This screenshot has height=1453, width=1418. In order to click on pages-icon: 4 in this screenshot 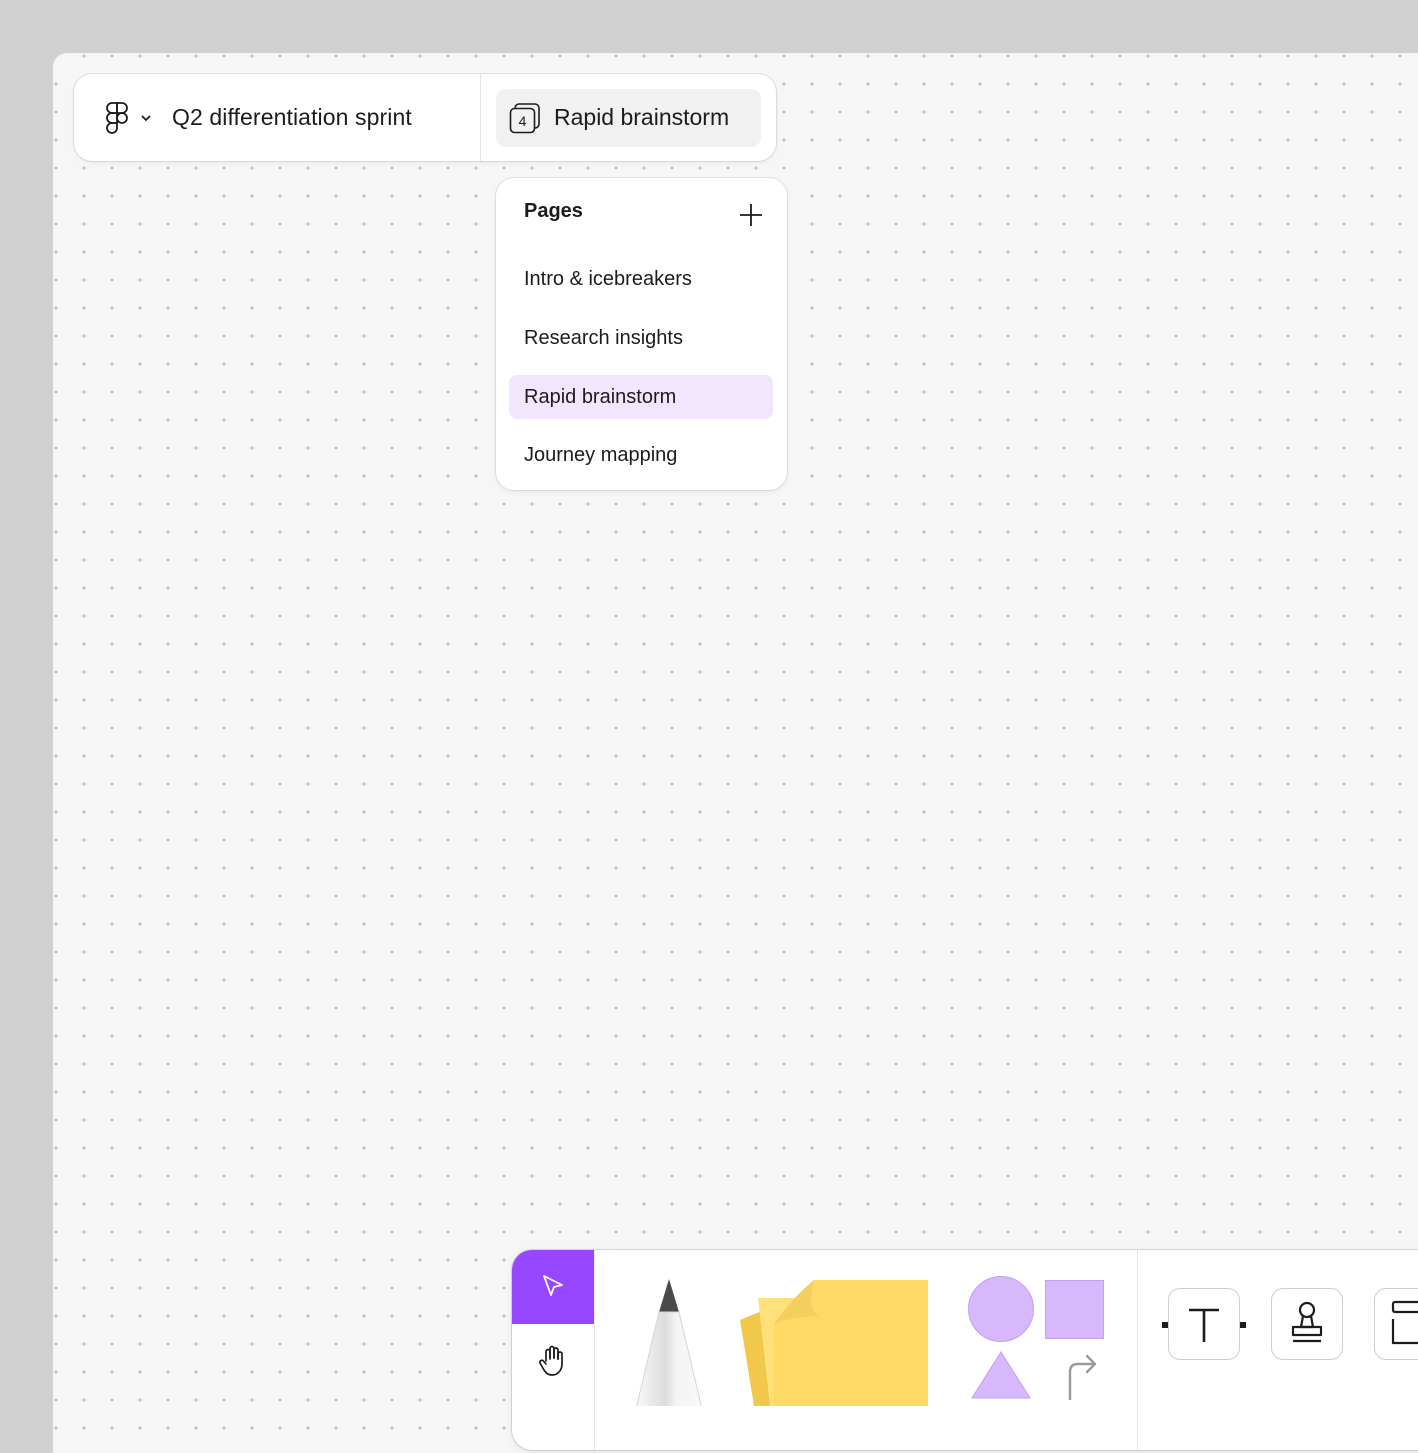, I will do `click(524, 117)`.